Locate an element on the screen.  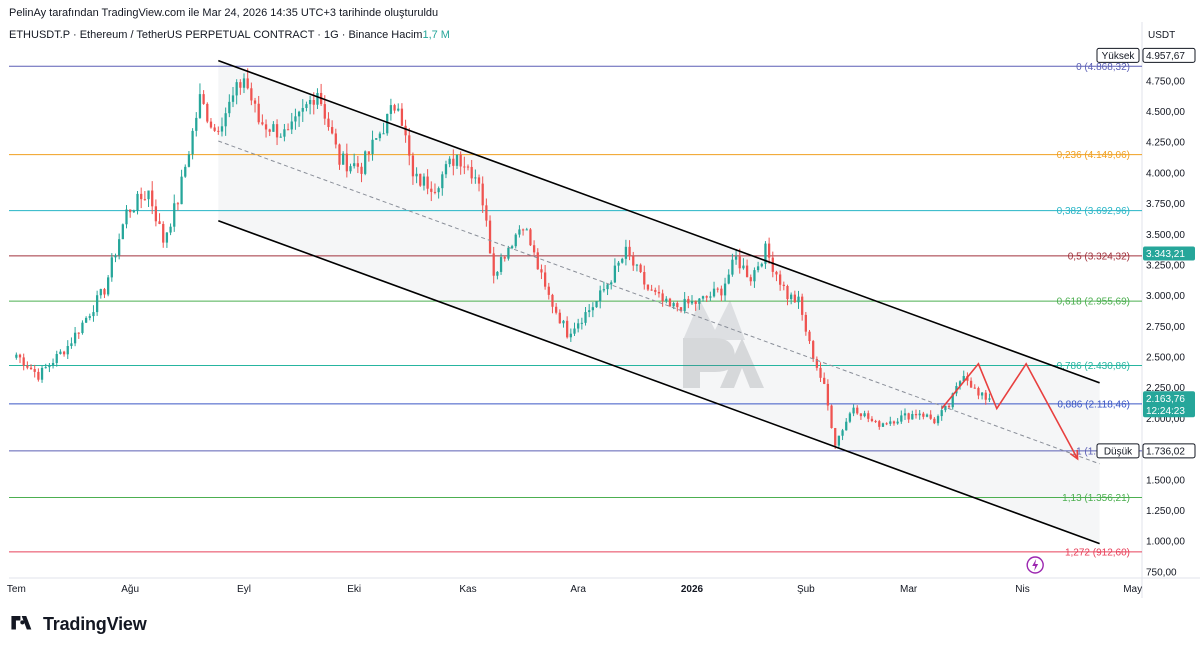
lightning-icon is located at coordinates (1035, 565).